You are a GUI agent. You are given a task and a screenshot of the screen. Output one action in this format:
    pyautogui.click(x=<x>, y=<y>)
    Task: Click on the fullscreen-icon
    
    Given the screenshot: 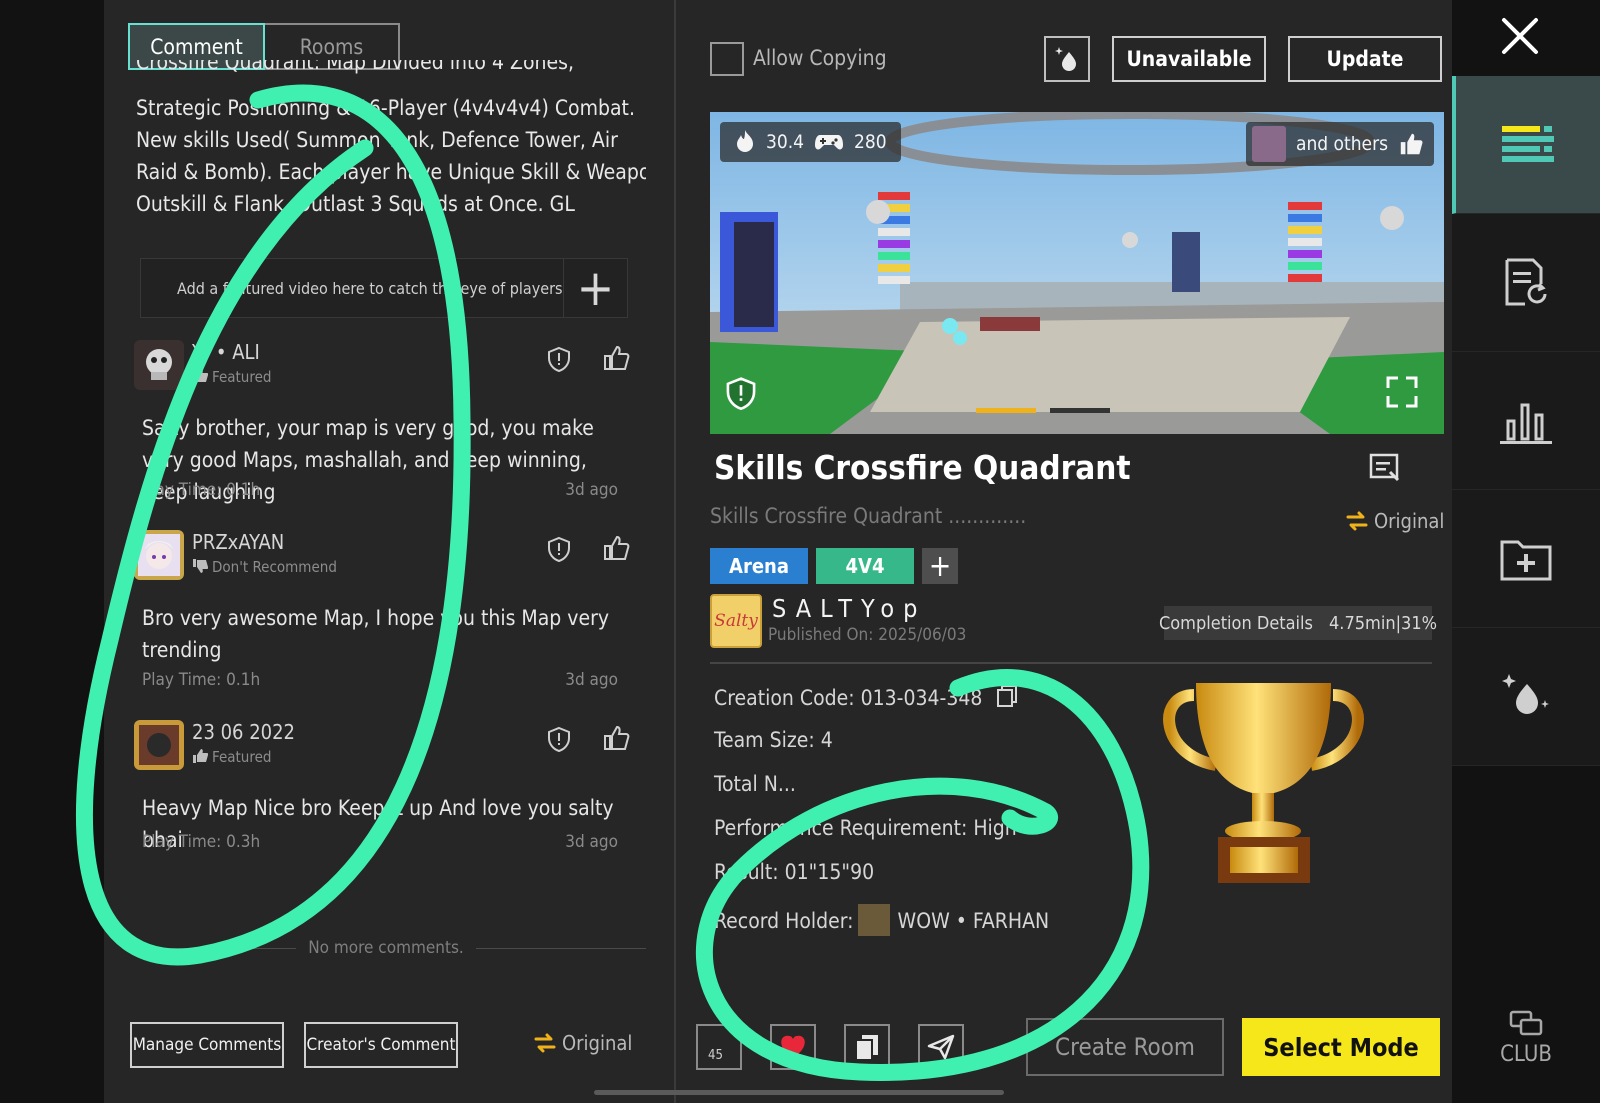 What is the action you would take?
    pyautogui.click(x=1402, y=392)
    